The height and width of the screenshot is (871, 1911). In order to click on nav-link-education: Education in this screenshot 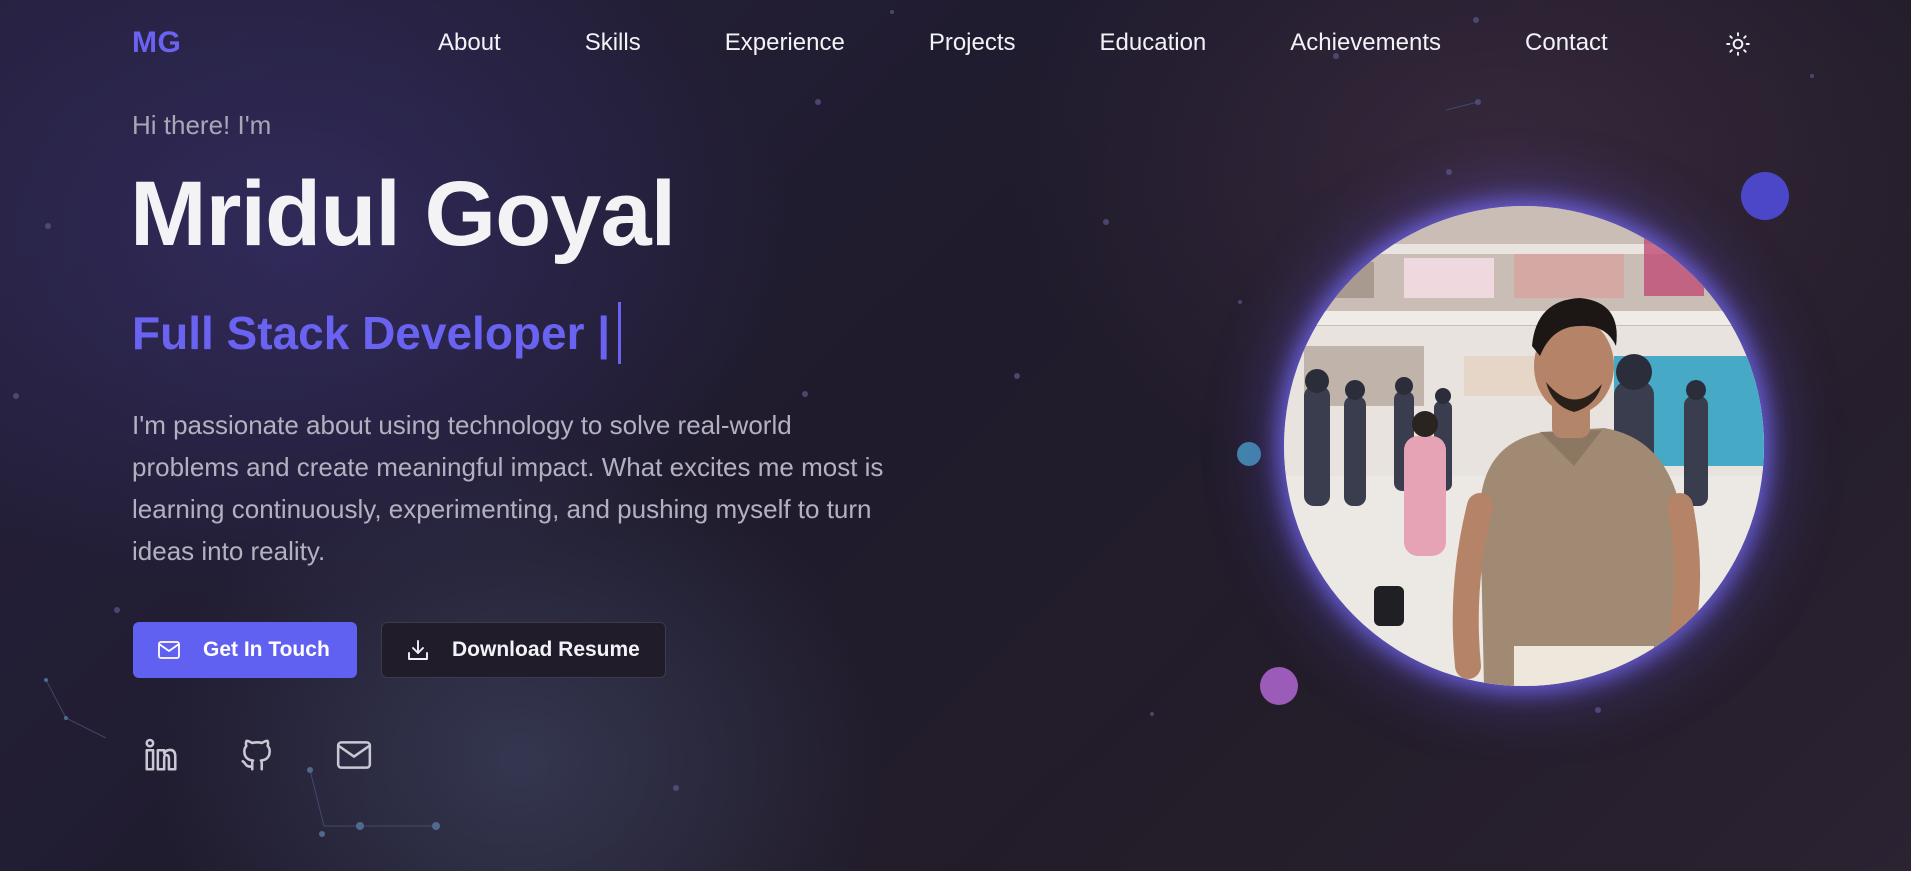, I will do `click(1153, 43)`.